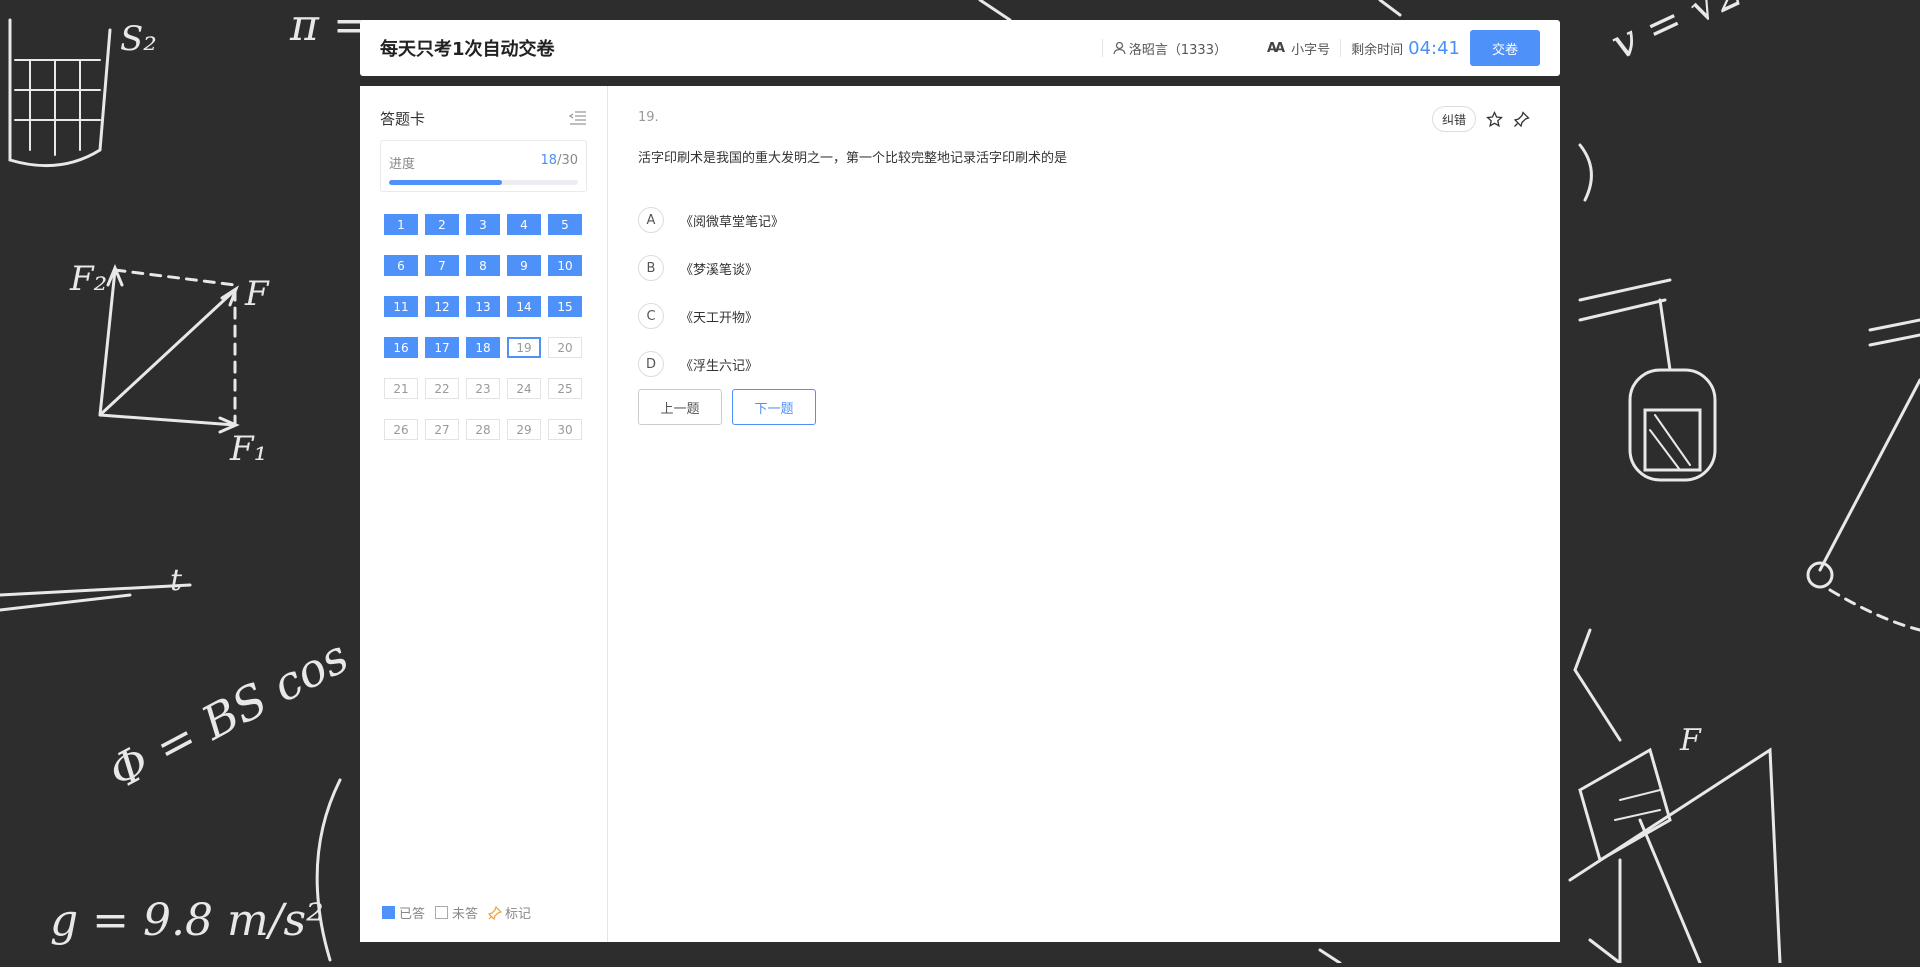 This screenshot has height=967, width=1920. I want to click on option-letter: C, so click(651, 316).